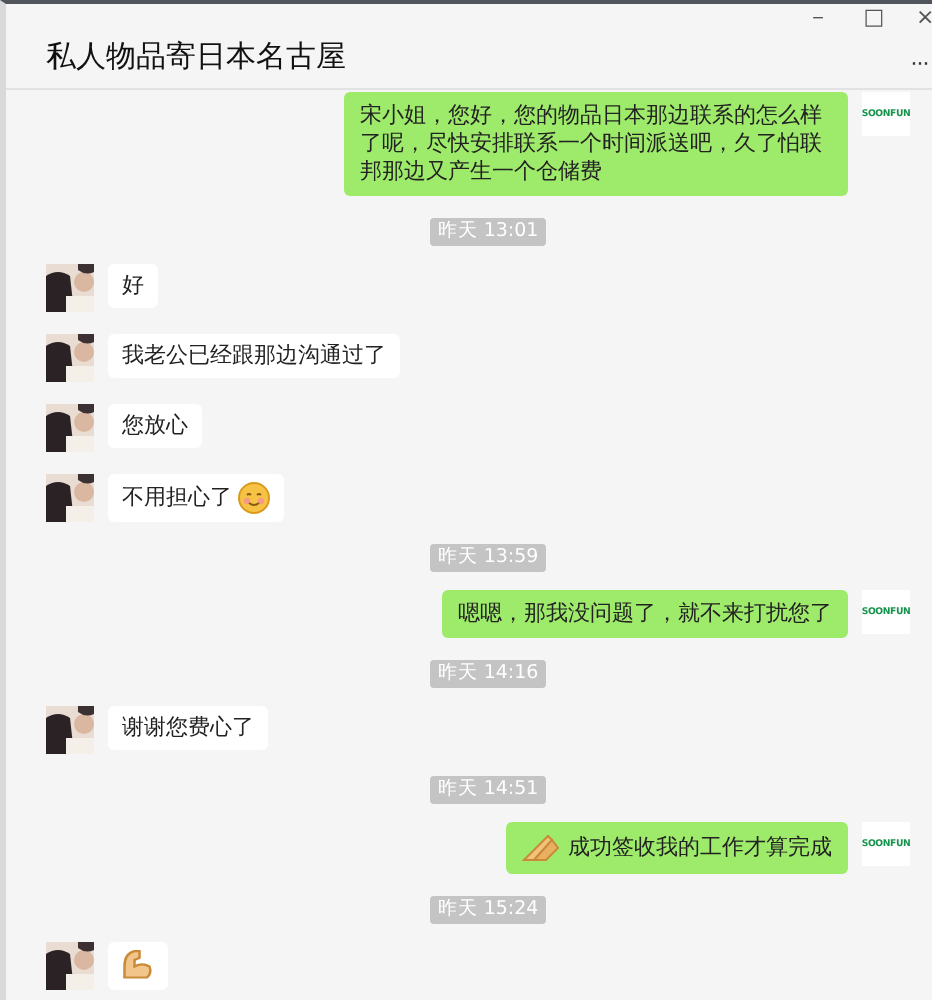 The width and height of the screenshot is (932, 1000). I want to click on timestamp: 昨天 14:16, so click(488, 674).